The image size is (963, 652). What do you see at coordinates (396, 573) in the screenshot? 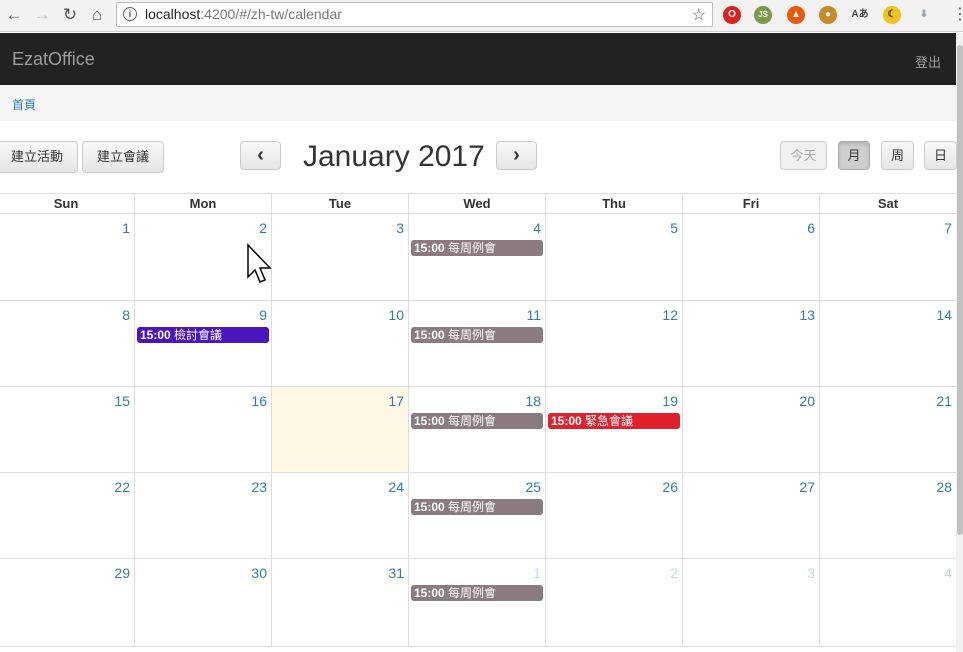
I see `day-number: 31` at bounding box center [396, 573].